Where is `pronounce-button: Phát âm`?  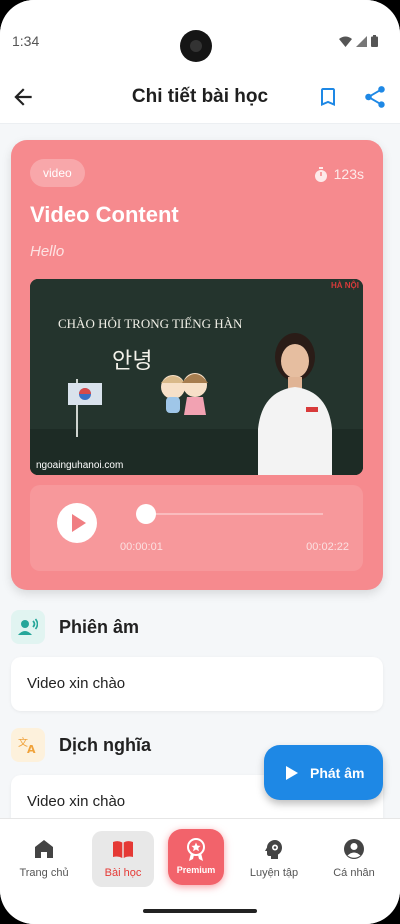 pronounce-button: Phát âm is located at coordinates (323, 772).